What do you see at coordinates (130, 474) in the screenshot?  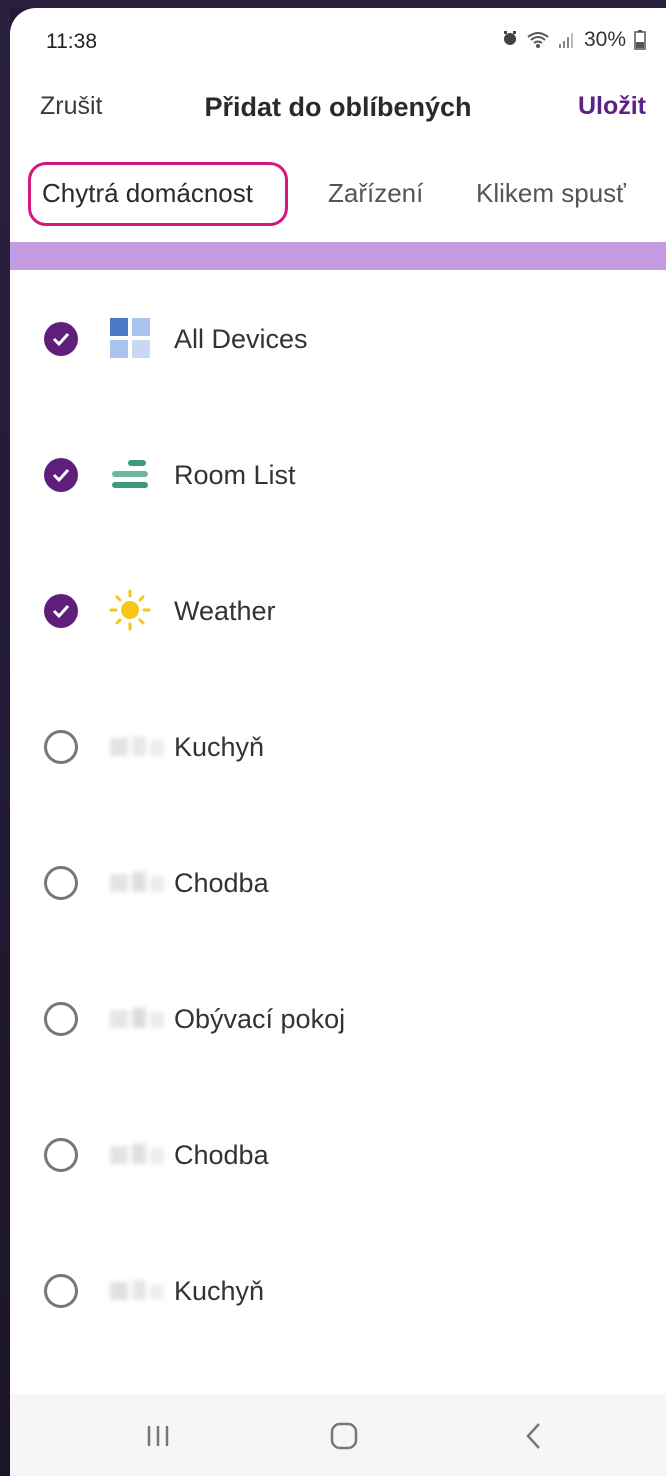 I see `room-list-icon` at bounding box center [130, 474].